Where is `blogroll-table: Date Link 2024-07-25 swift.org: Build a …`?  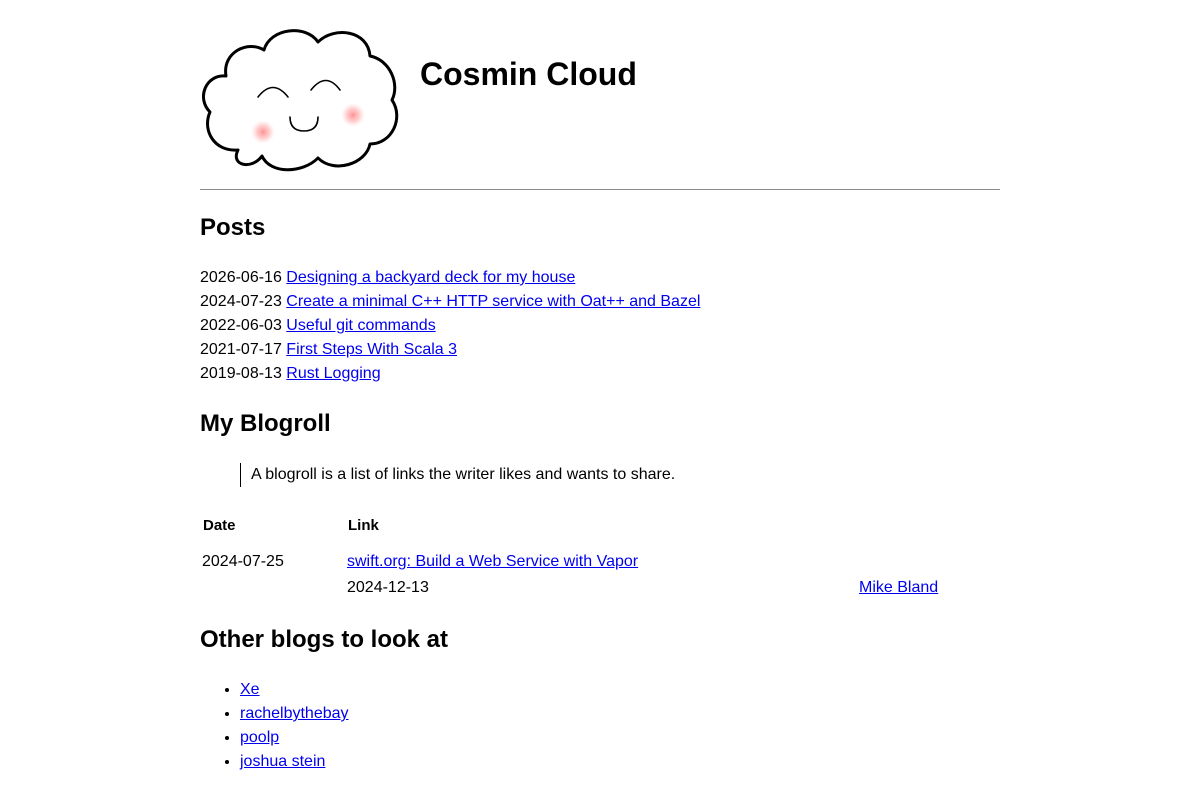
blogroll-table: Date Link 2024-07-25 swift.org: Build a … is located at coordinates (580, 560).